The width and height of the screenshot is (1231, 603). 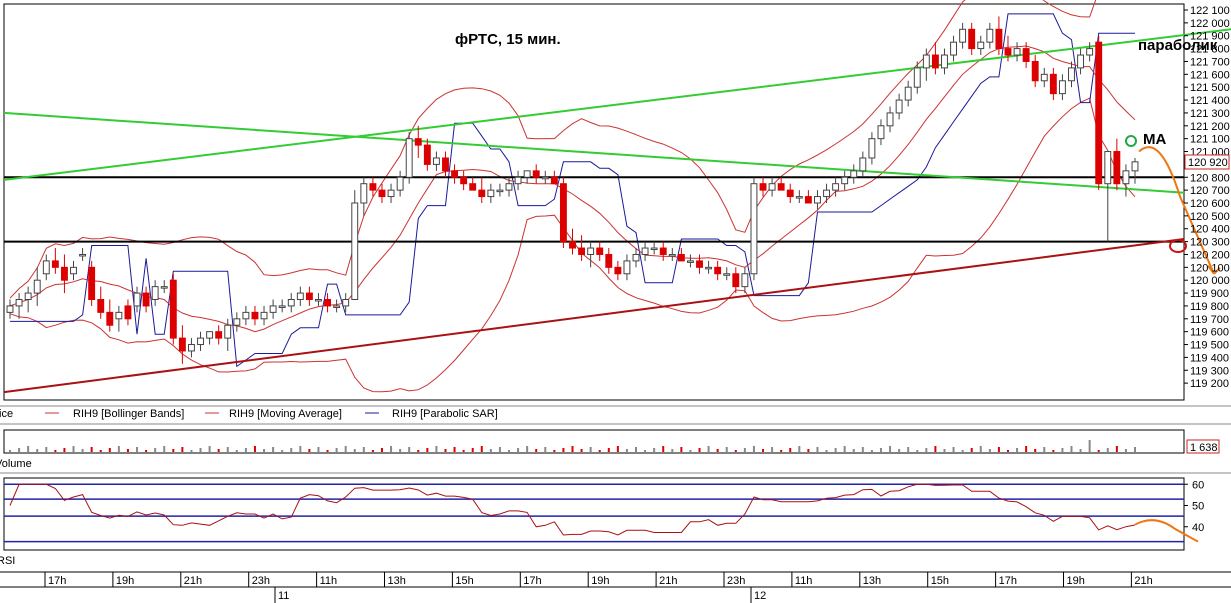 I want to click on legend-ma: RIH9 [Moving Average], so click(x=285, y=414).